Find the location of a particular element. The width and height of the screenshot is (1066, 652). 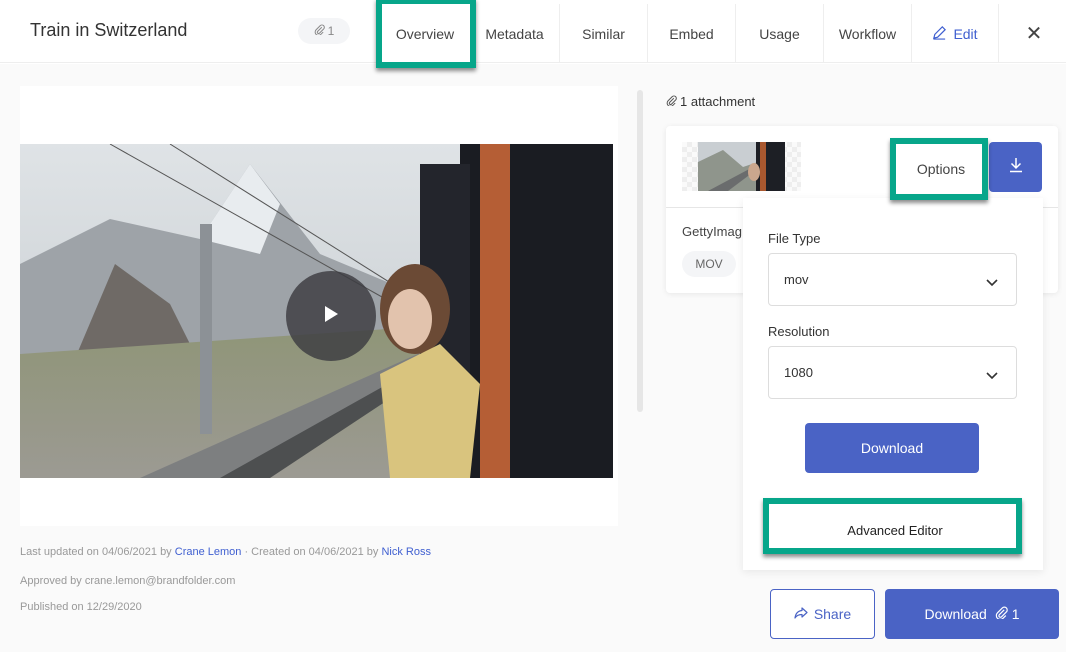

download-all-label: Download is located at coordinates (955, 614).